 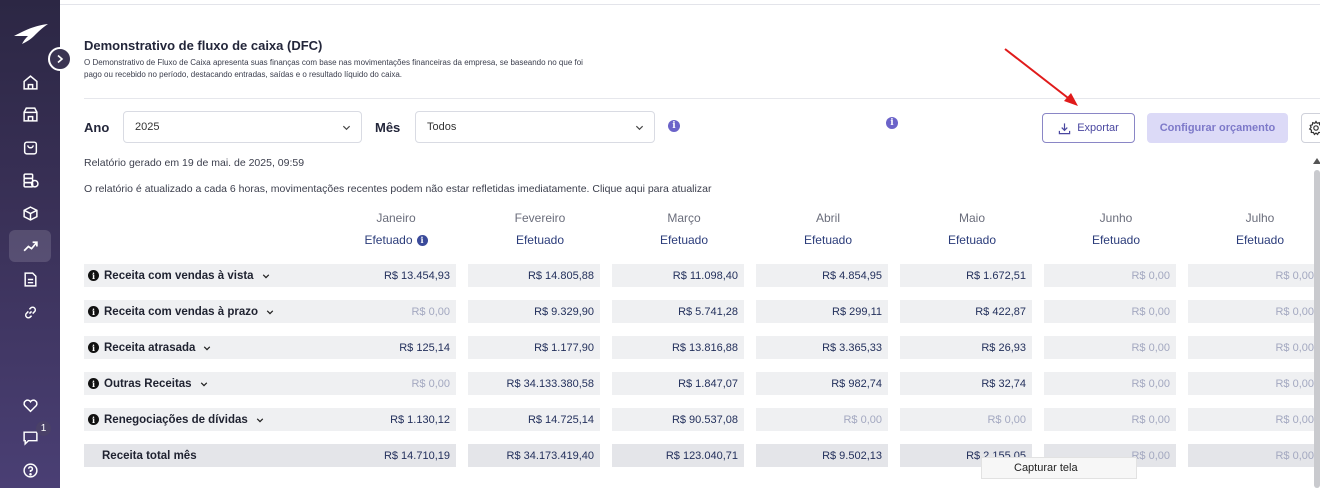 What do you see at coordinates (31, 34) in the screenshot?
I see `logo-icon` at bounding box center [31, 34].